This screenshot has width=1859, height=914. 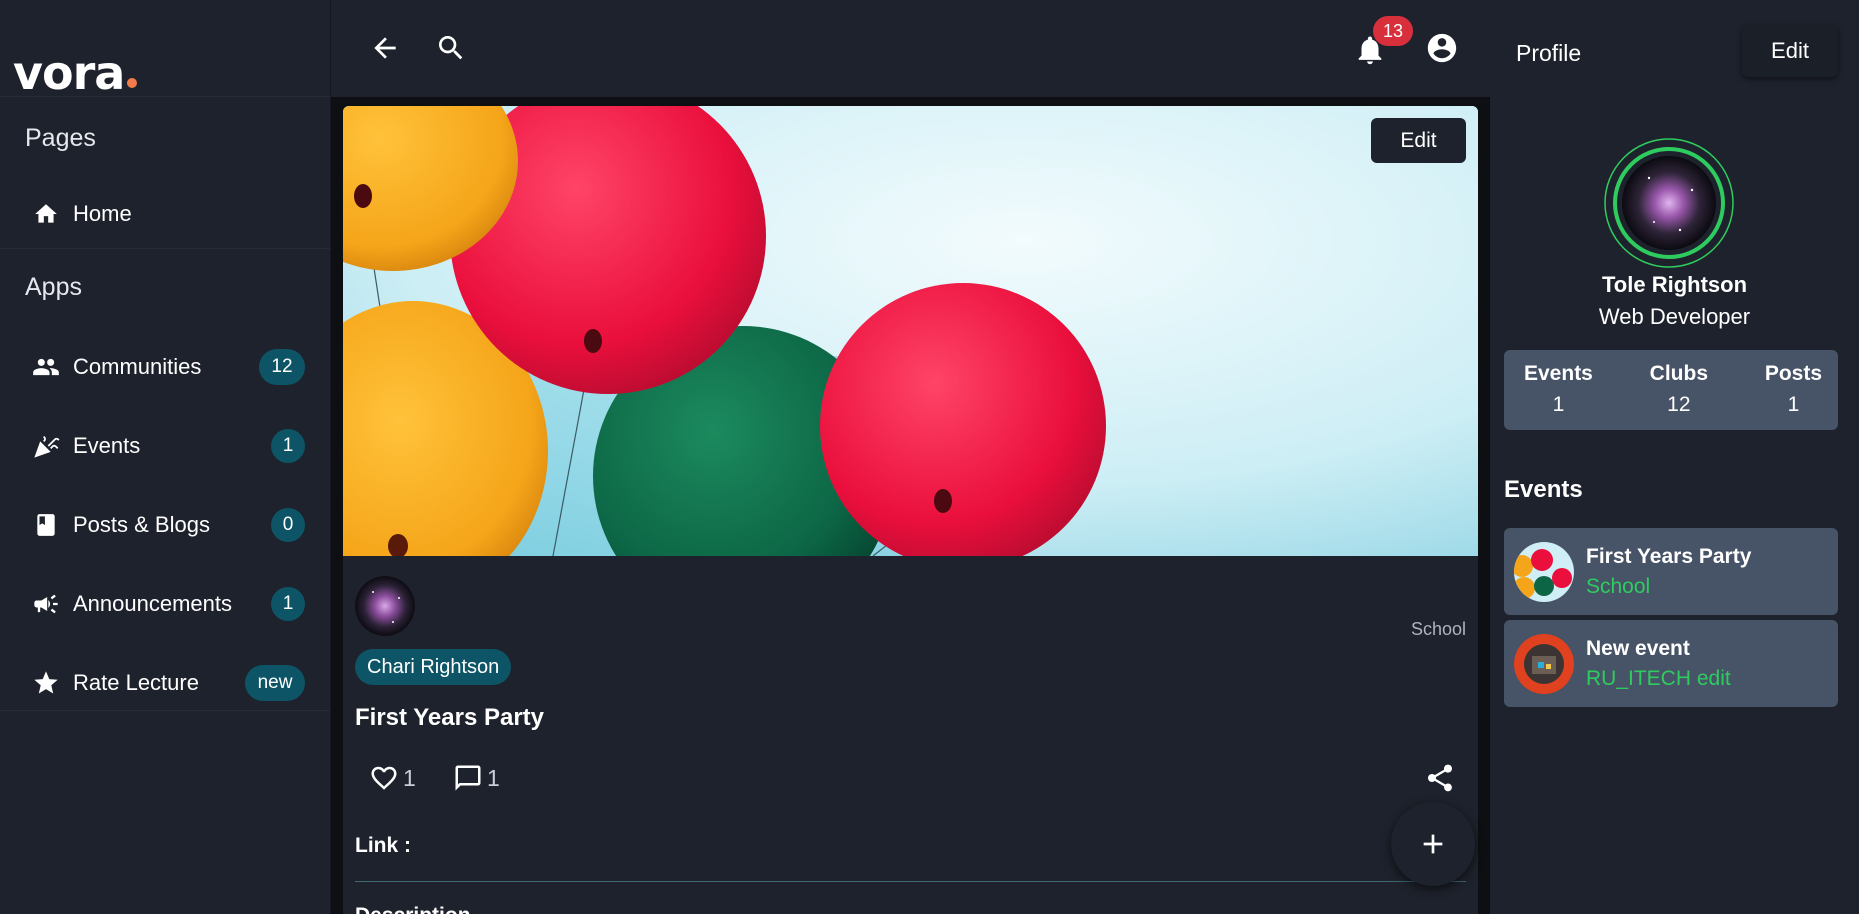 What do you see at coordinates (1793, 373) in the screenshot?
I see `stat-label: Posts` at bounding box center [1793, 373].